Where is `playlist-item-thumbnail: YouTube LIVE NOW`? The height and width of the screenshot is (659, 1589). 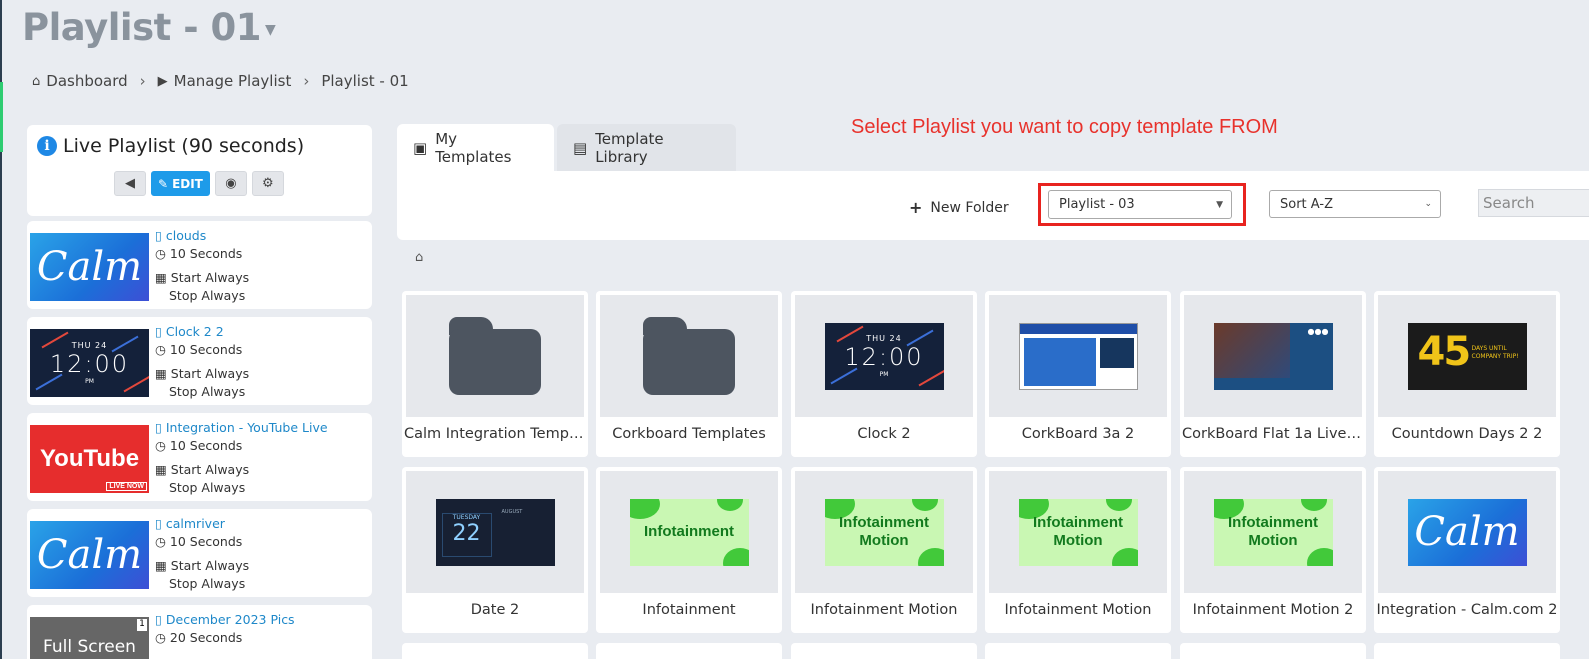 playlist-item-thumbnail: YouTube LIVE NOW is located at coordinates (89, 459).